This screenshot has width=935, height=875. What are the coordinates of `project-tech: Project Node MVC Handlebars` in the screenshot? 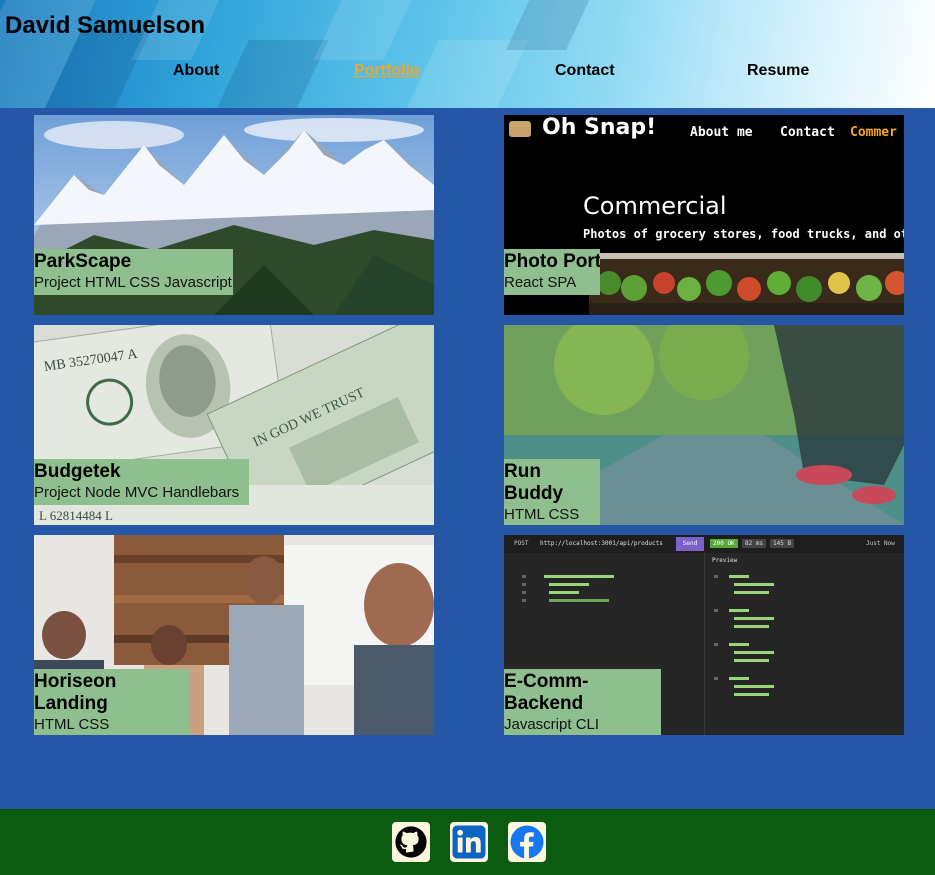 It's located at (137, 492).